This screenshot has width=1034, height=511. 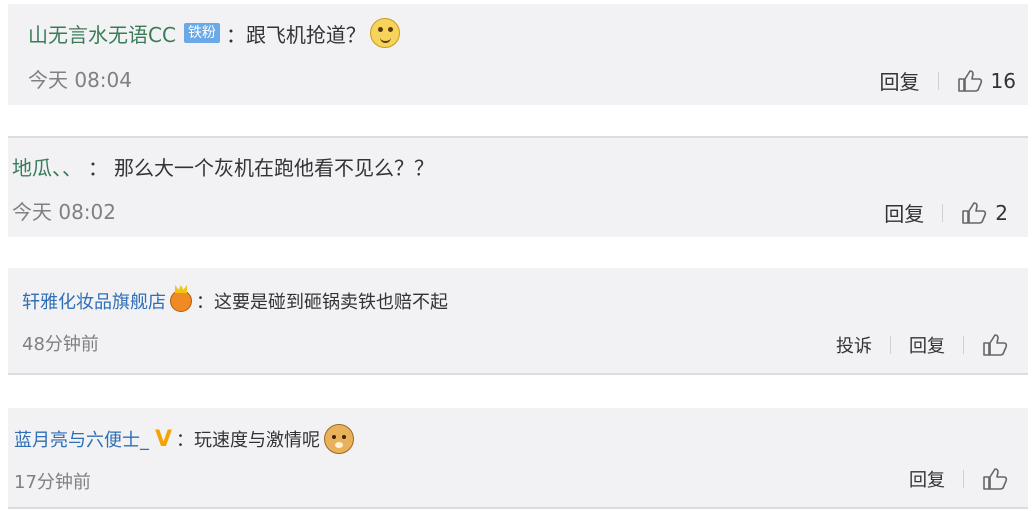 I want to click on like-count: 2, so click(x=1001, y=212).